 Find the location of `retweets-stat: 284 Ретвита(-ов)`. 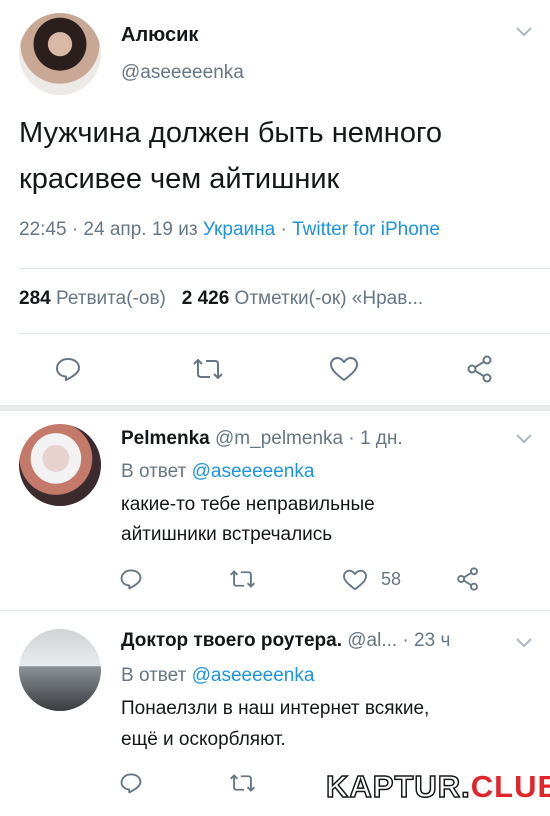

retweets-stat: 284 Ретвита(-ов) is located at coordinates (92, 298).